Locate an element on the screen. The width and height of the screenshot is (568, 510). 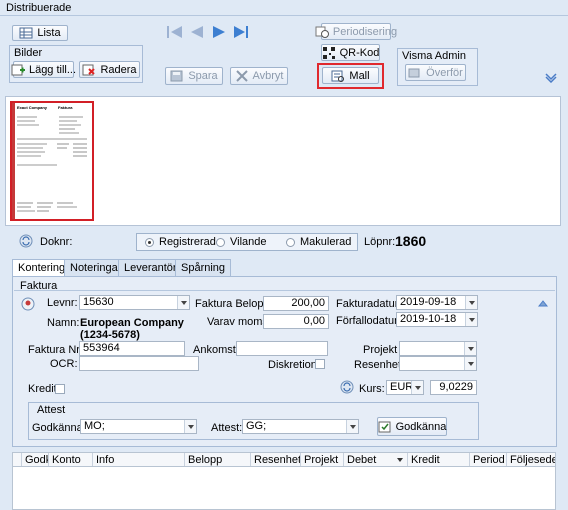
resenhet-label: Resenhet is located at coordinates (378, 365).